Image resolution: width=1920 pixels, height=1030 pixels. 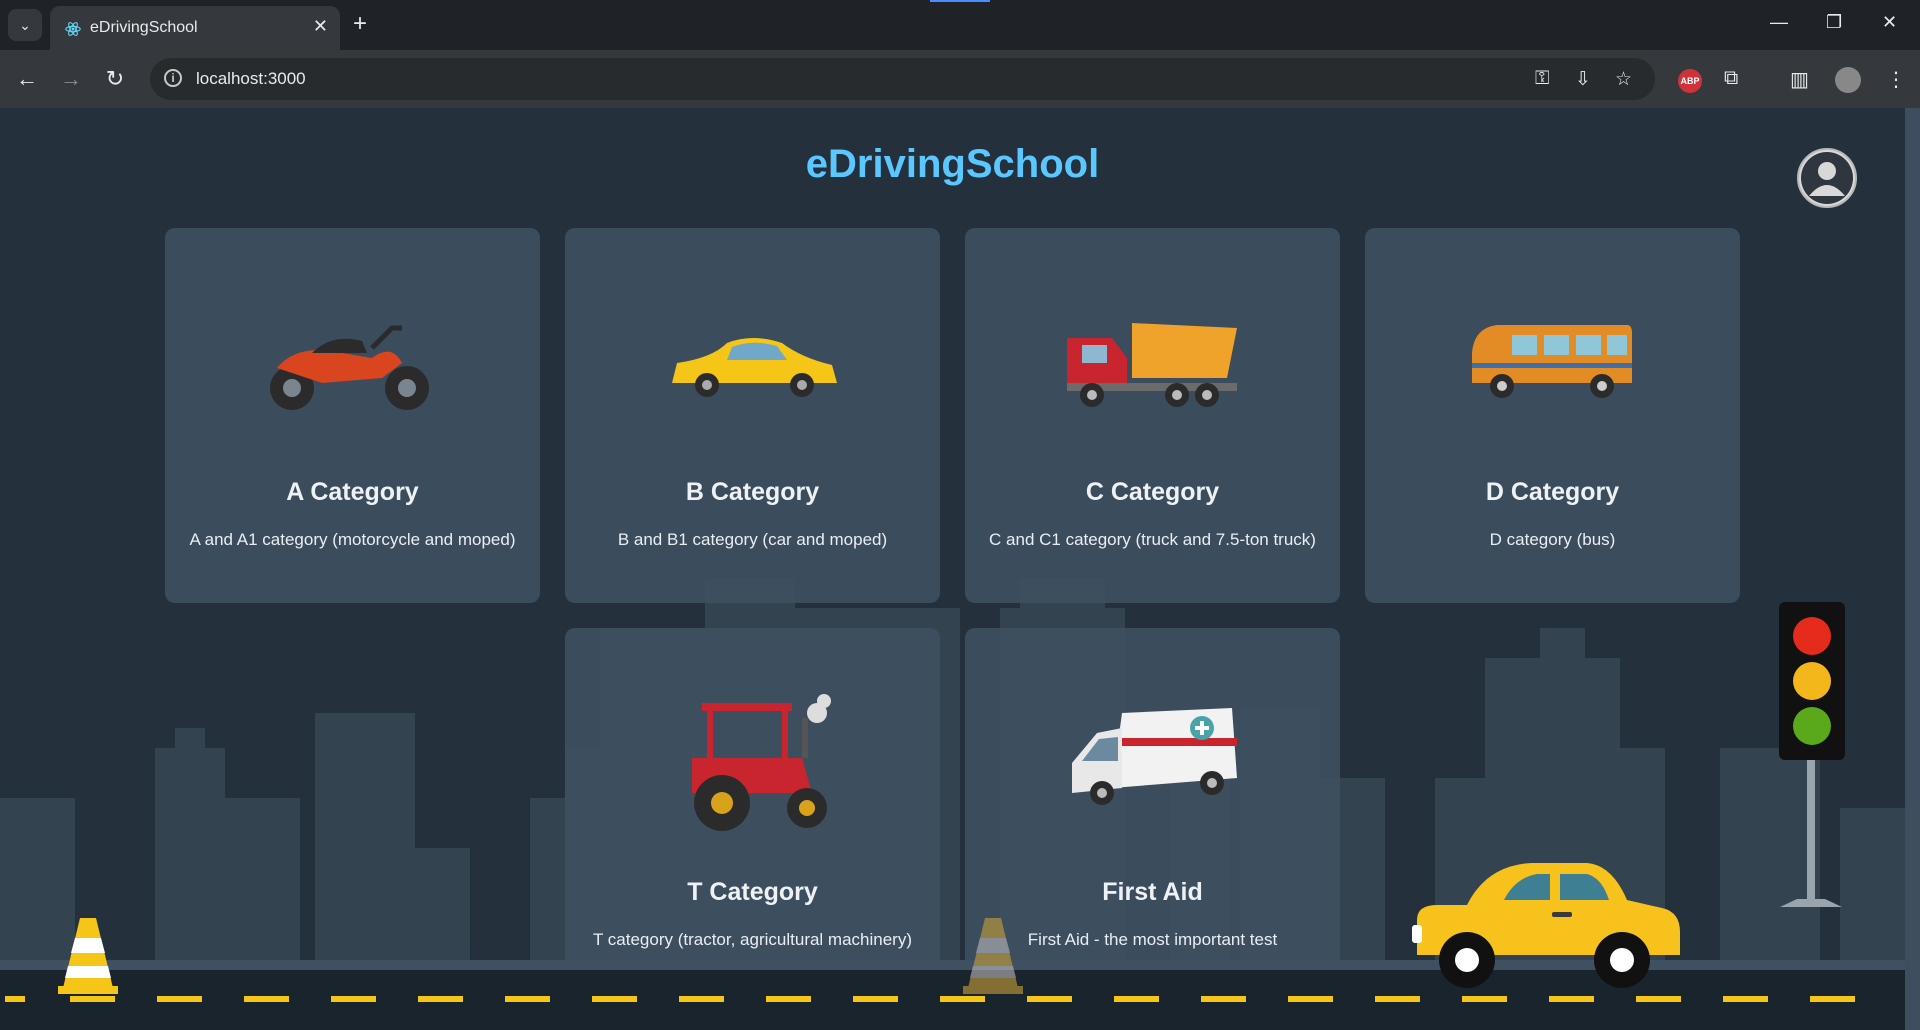 I want to click on browser-profile-avatar, so click(x=1848, y=80).